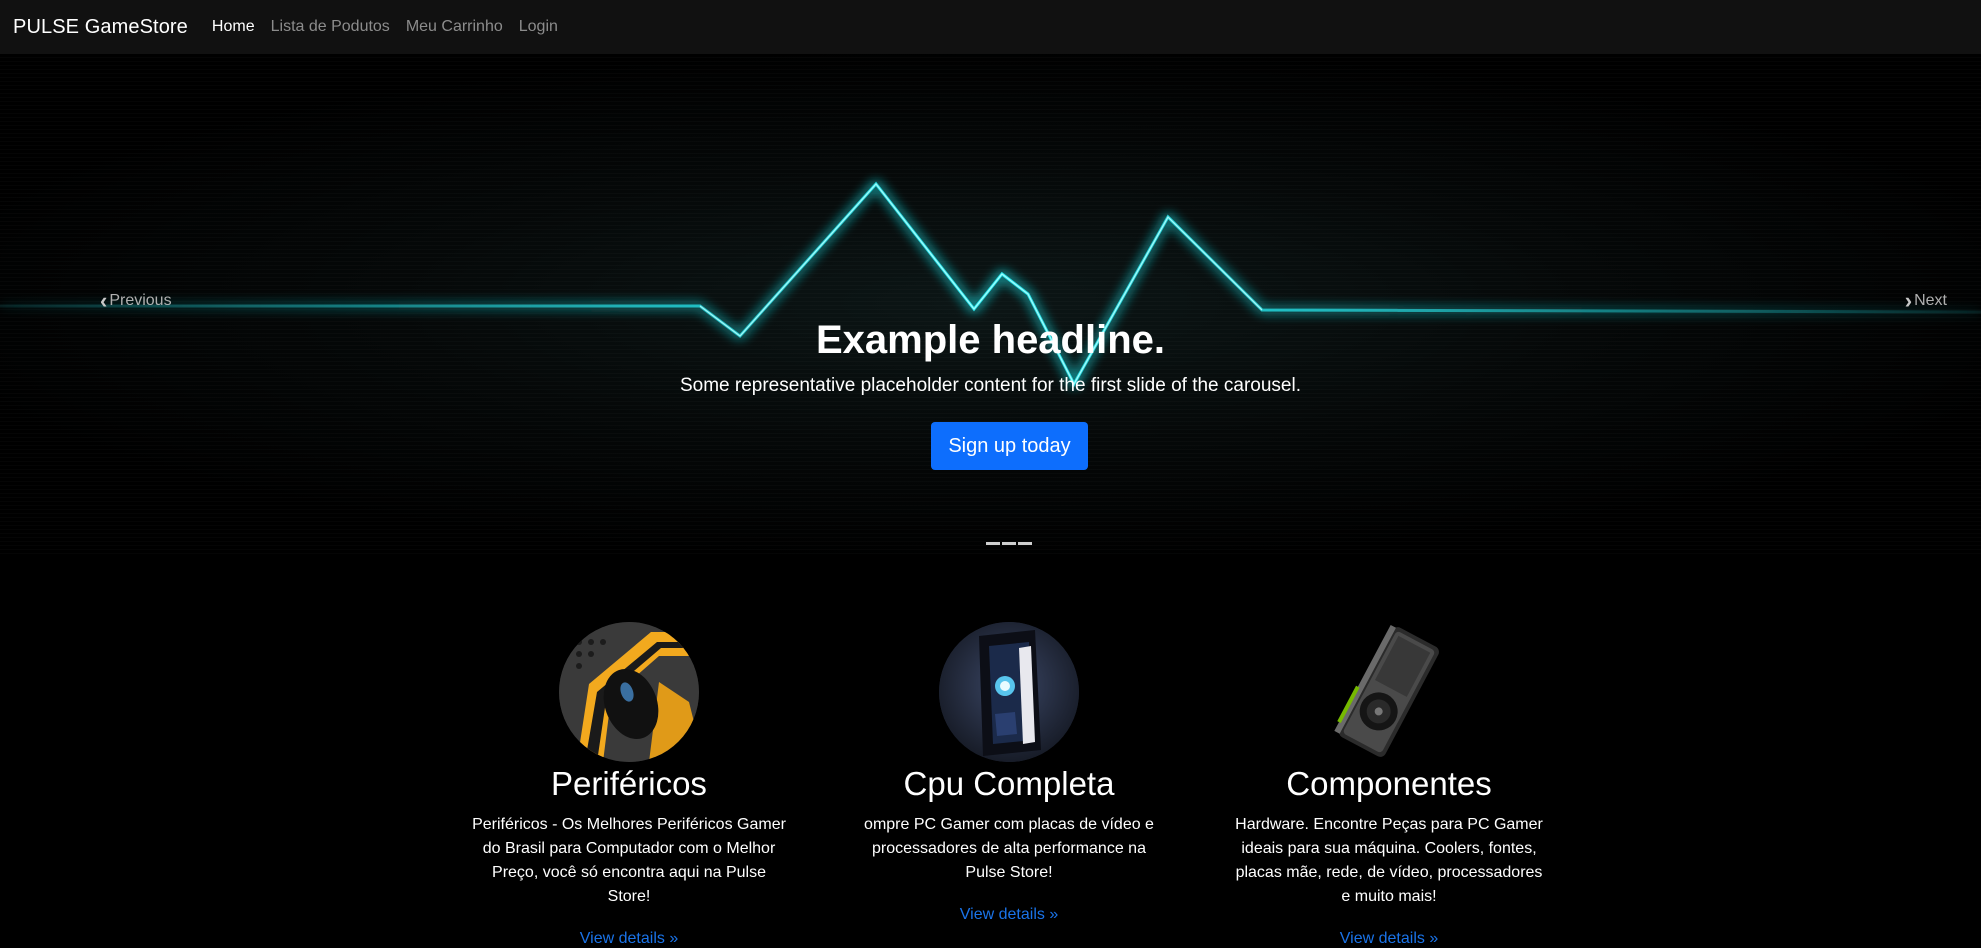  What do you see at coordinates (1009, 783) in the screenshot?
I see `feature-title: Cpu Completa` at bounding box center [1009, 783].